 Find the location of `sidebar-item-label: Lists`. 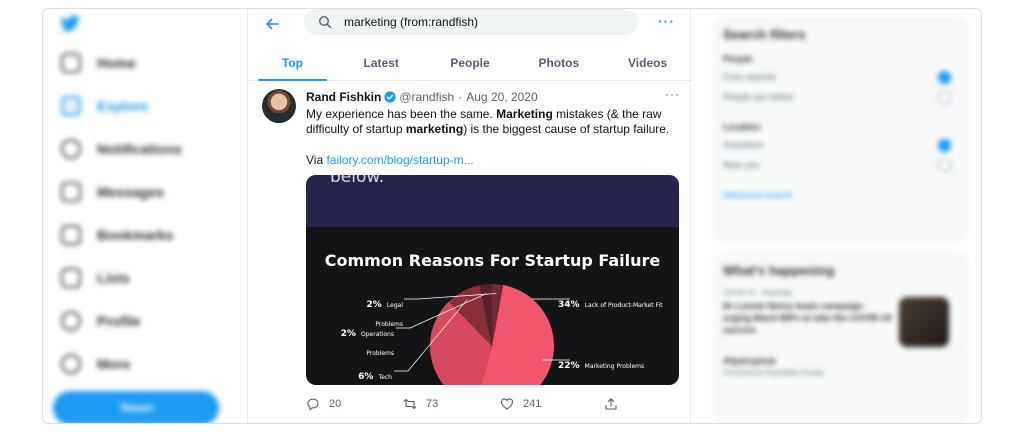

sidebar-item-label: Lists is located at coordinates (113, 278).